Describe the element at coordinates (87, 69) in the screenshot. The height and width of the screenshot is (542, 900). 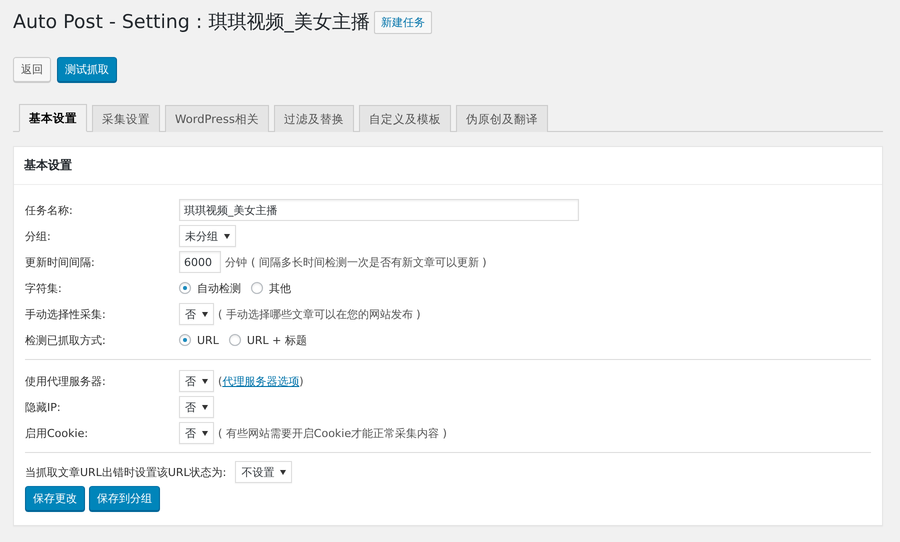
I see `action-button: 测试抓取` at that location.